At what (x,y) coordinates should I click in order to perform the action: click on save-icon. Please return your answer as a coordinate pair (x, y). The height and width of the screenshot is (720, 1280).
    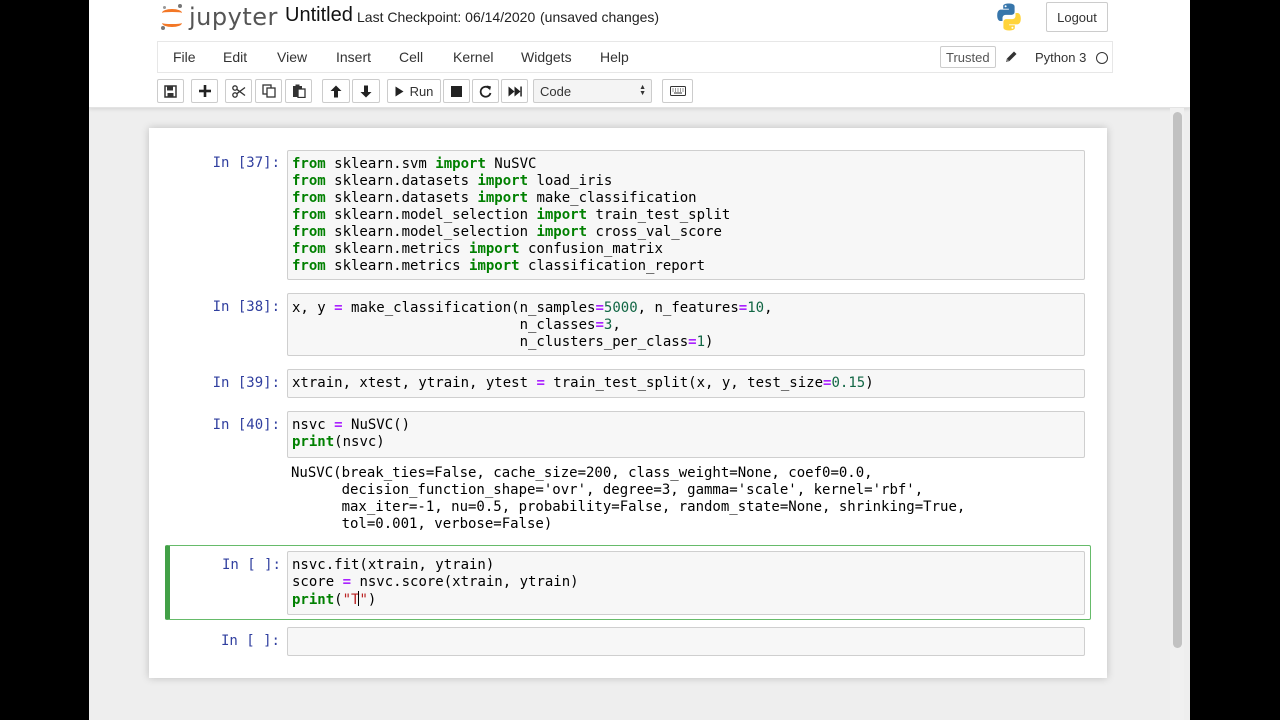
    Looking at the image, I should click on (170, 91).